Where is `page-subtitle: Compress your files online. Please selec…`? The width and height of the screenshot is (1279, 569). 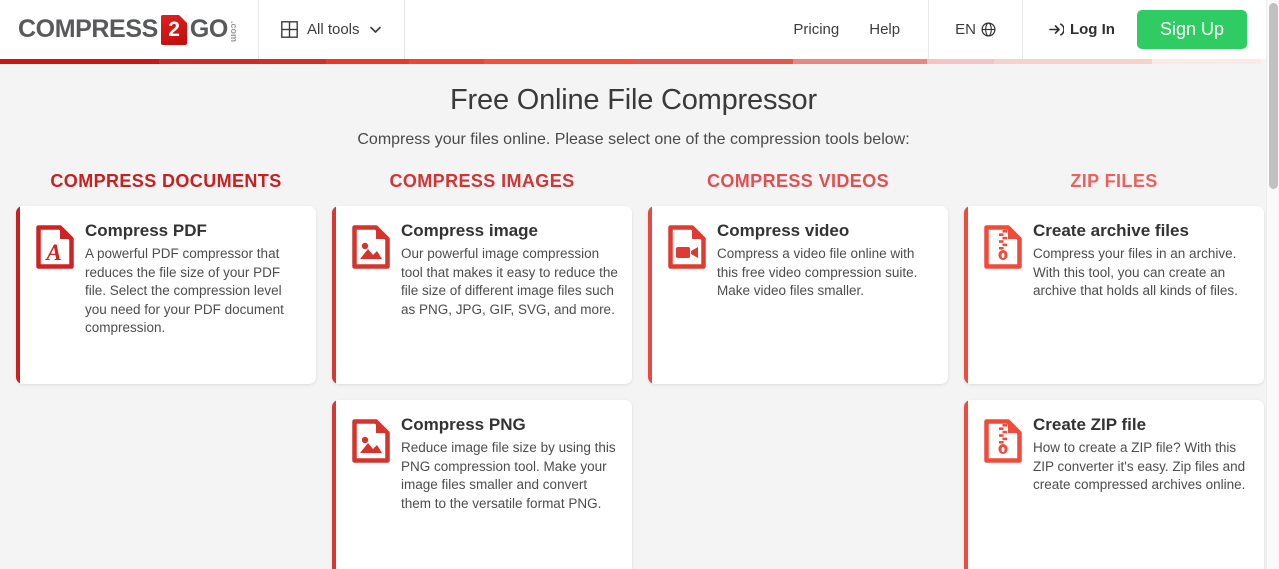 page-subtitle: Compress your files online. Please selec… is located at coordinates (633, 139).